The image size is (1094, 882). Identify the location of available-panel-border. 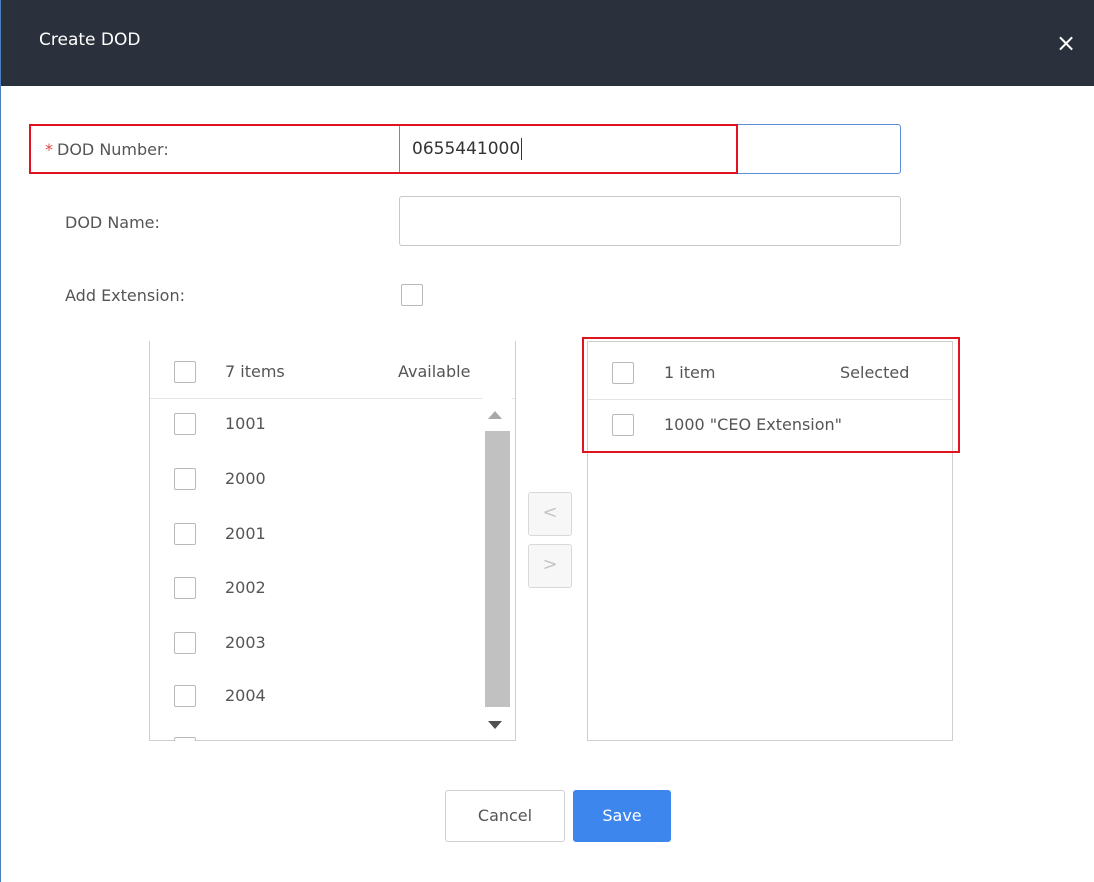
(515, 541).